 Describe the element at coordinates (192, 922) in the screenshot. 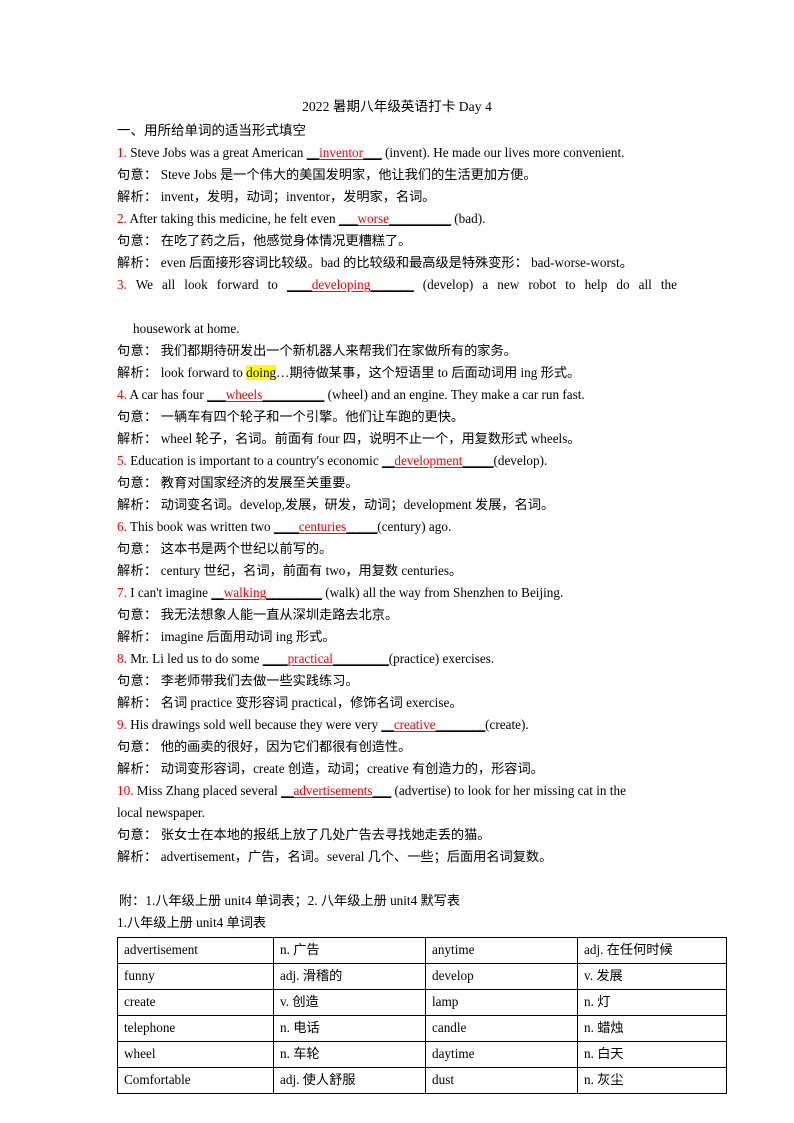

I see `appendix-line-2: 1.八年级上册 unit4 单词表` at that location.